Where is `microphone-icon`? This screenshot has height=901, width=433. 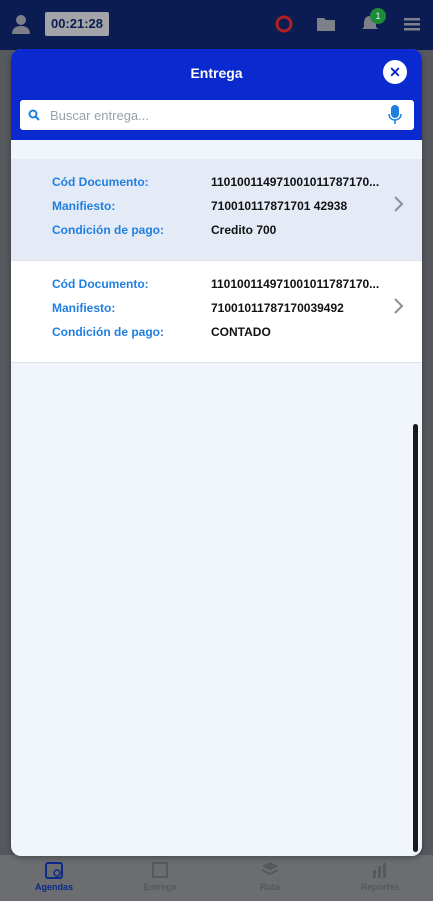
microphone-icon is located at coordinates (395, 115).